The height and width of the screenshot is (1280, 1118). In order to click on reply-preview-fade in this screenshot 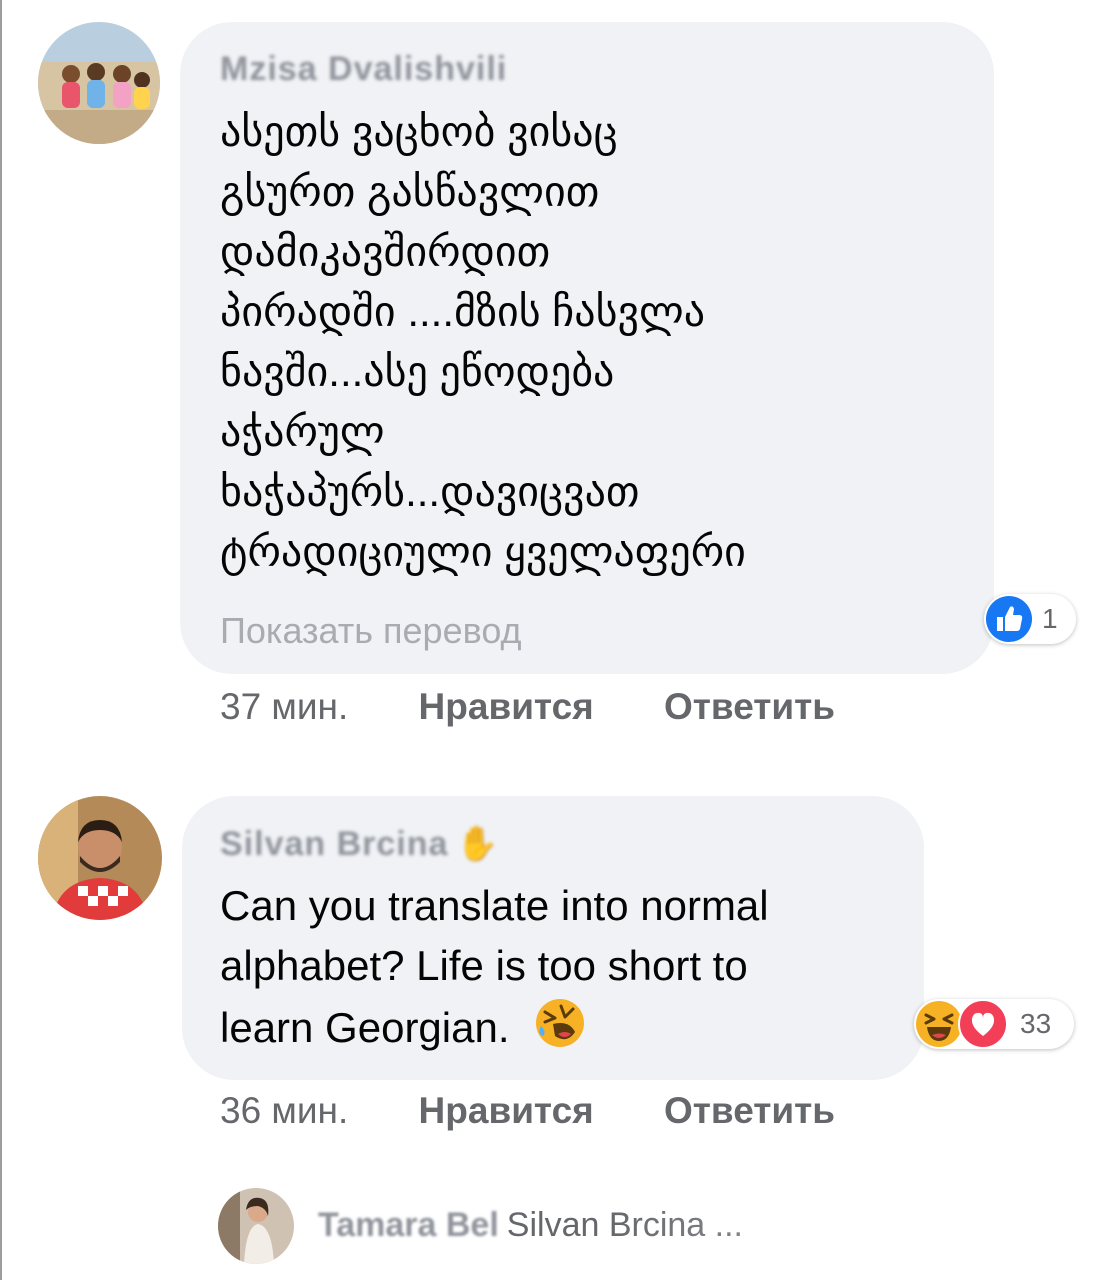, I will do `click(730, 1230)`.